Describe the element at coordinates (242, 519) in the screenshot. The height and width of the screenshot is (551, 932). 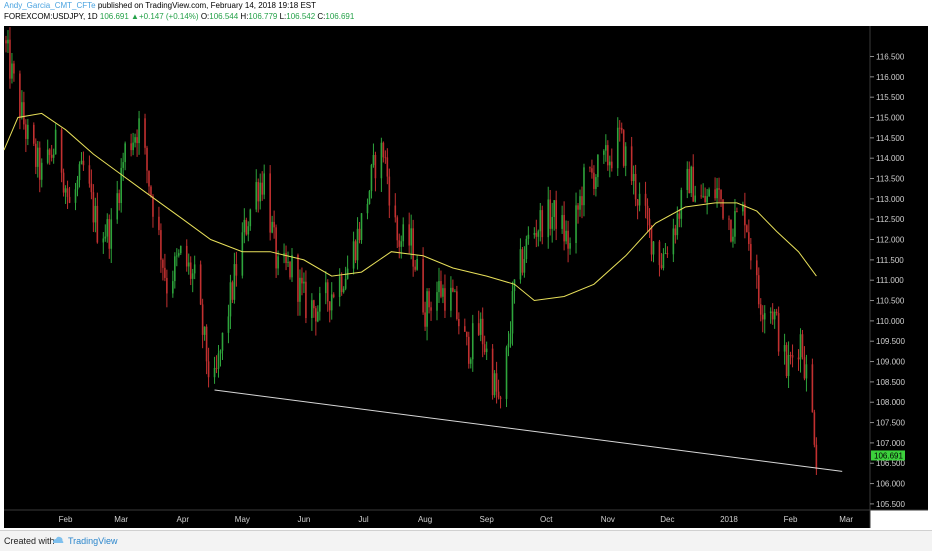
I see `x-tick-label: May` at that location.